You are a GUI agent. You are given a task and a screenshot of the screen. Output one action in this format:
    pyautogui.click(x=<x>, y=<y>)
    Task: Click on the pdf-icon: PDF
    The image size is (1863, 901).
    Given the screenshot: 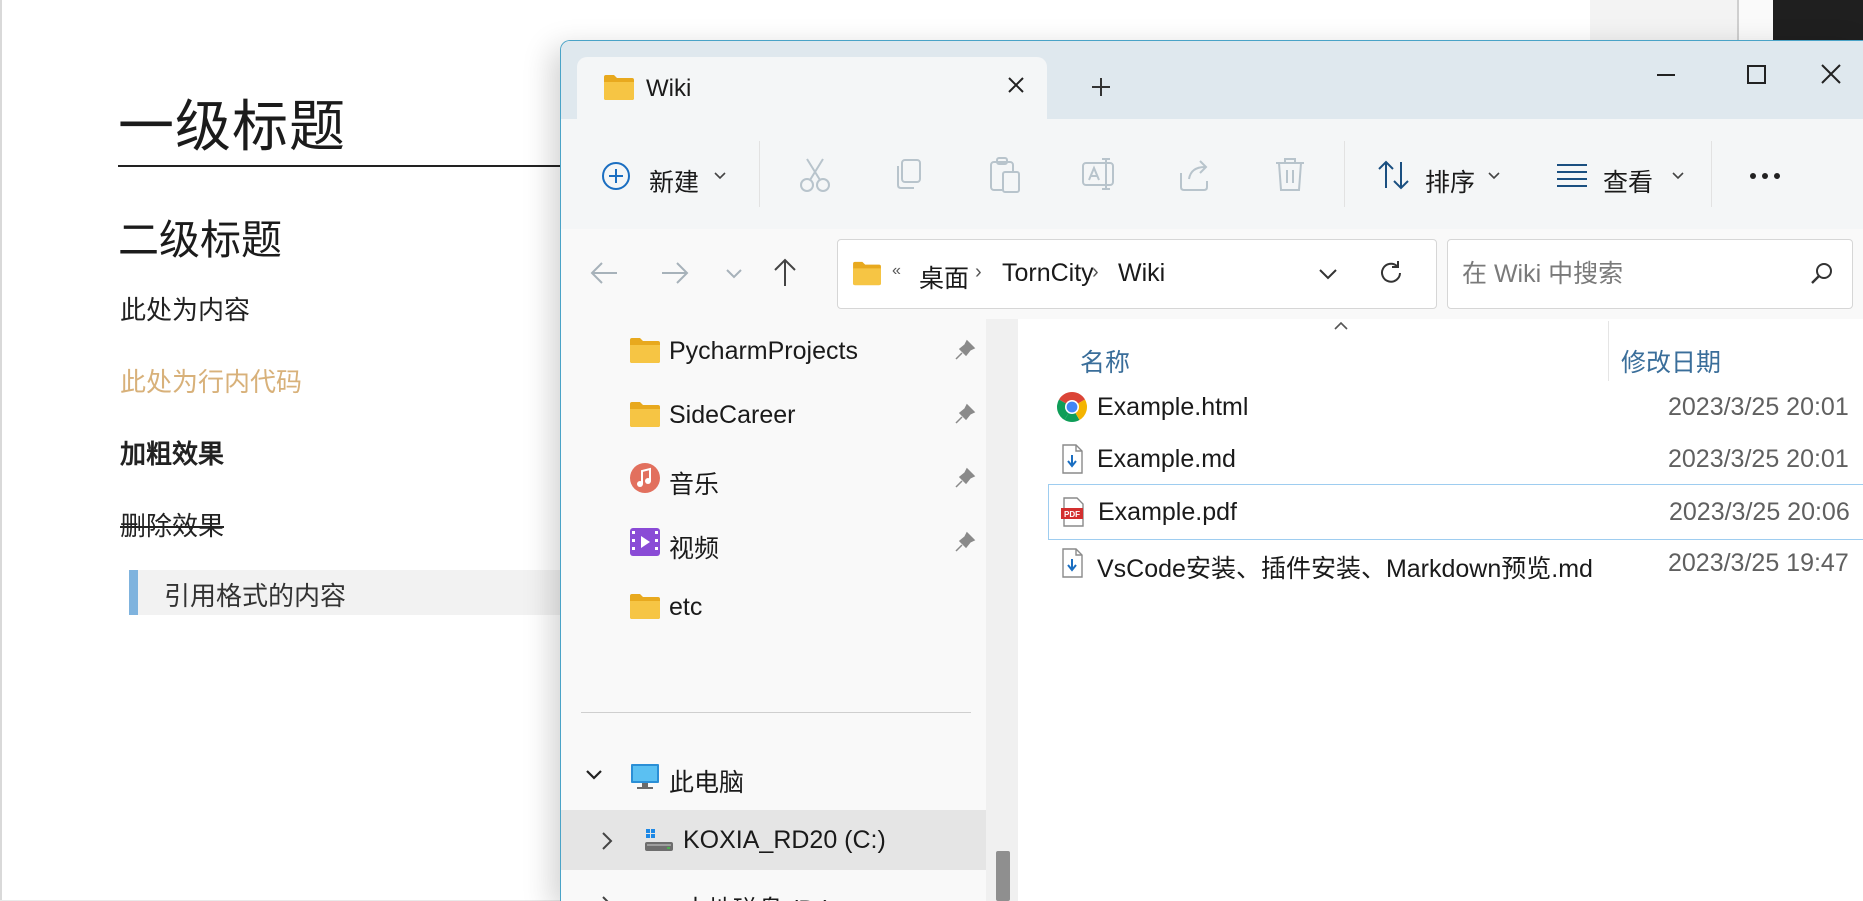 What is the action you would take?
    pyautogui.click(x=1072, y=512)
    